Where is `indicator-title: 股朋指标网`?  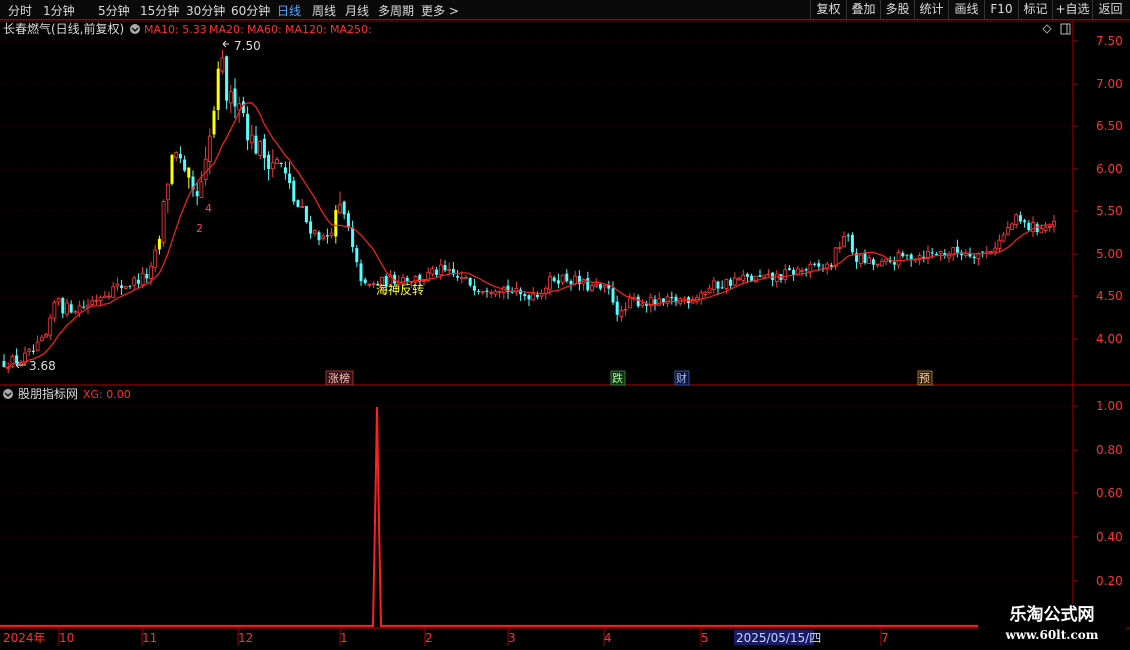 indicator-title: 股朋指标网 is located at coordinates (48, 393).